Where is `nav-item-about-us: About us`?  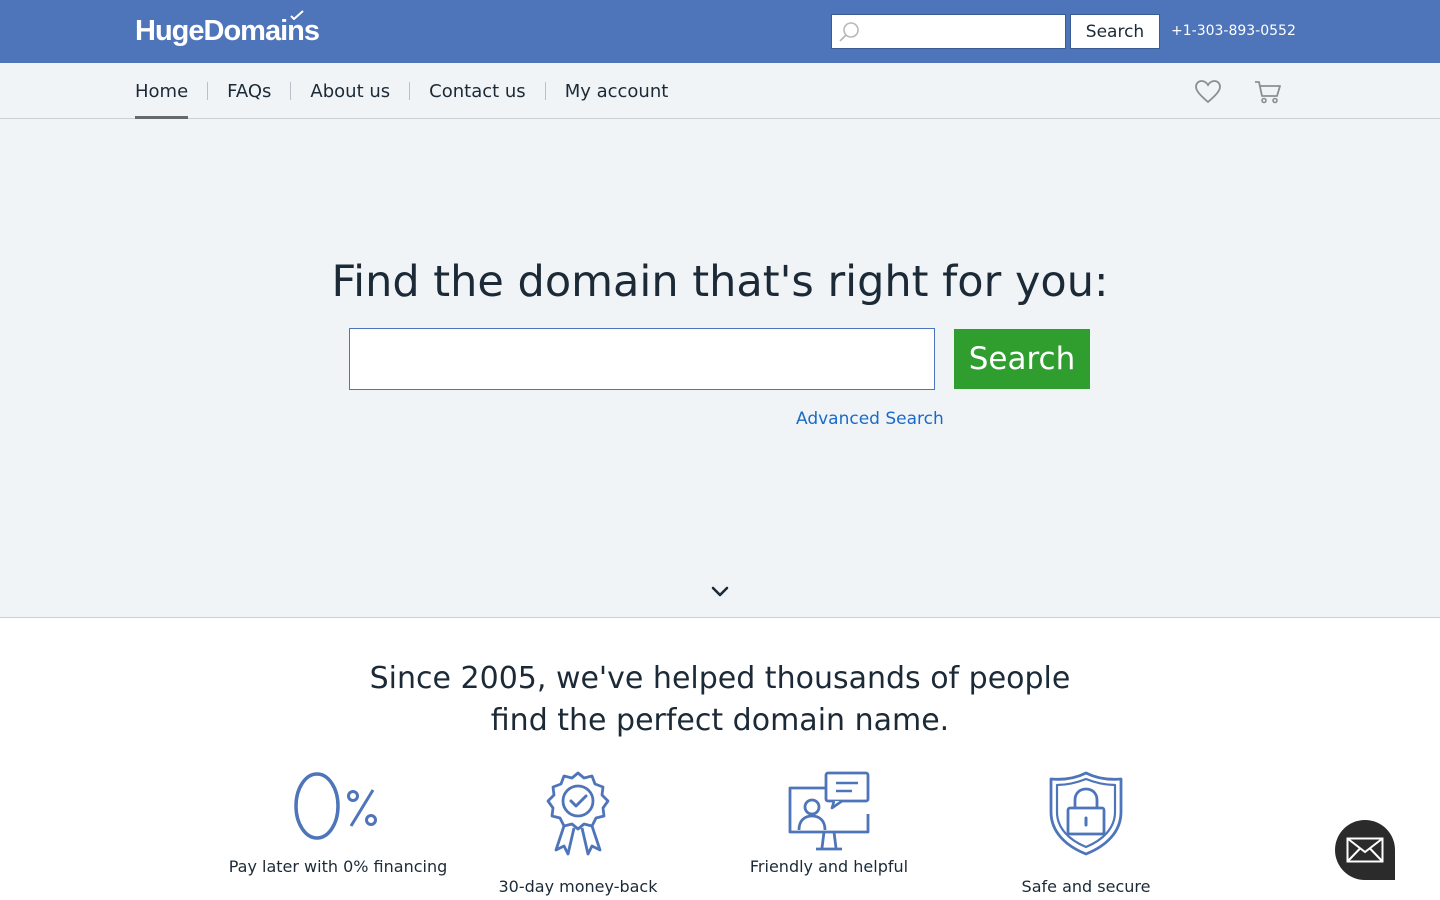 nav-item-about-us: About us is located at coordinates (350, 91).